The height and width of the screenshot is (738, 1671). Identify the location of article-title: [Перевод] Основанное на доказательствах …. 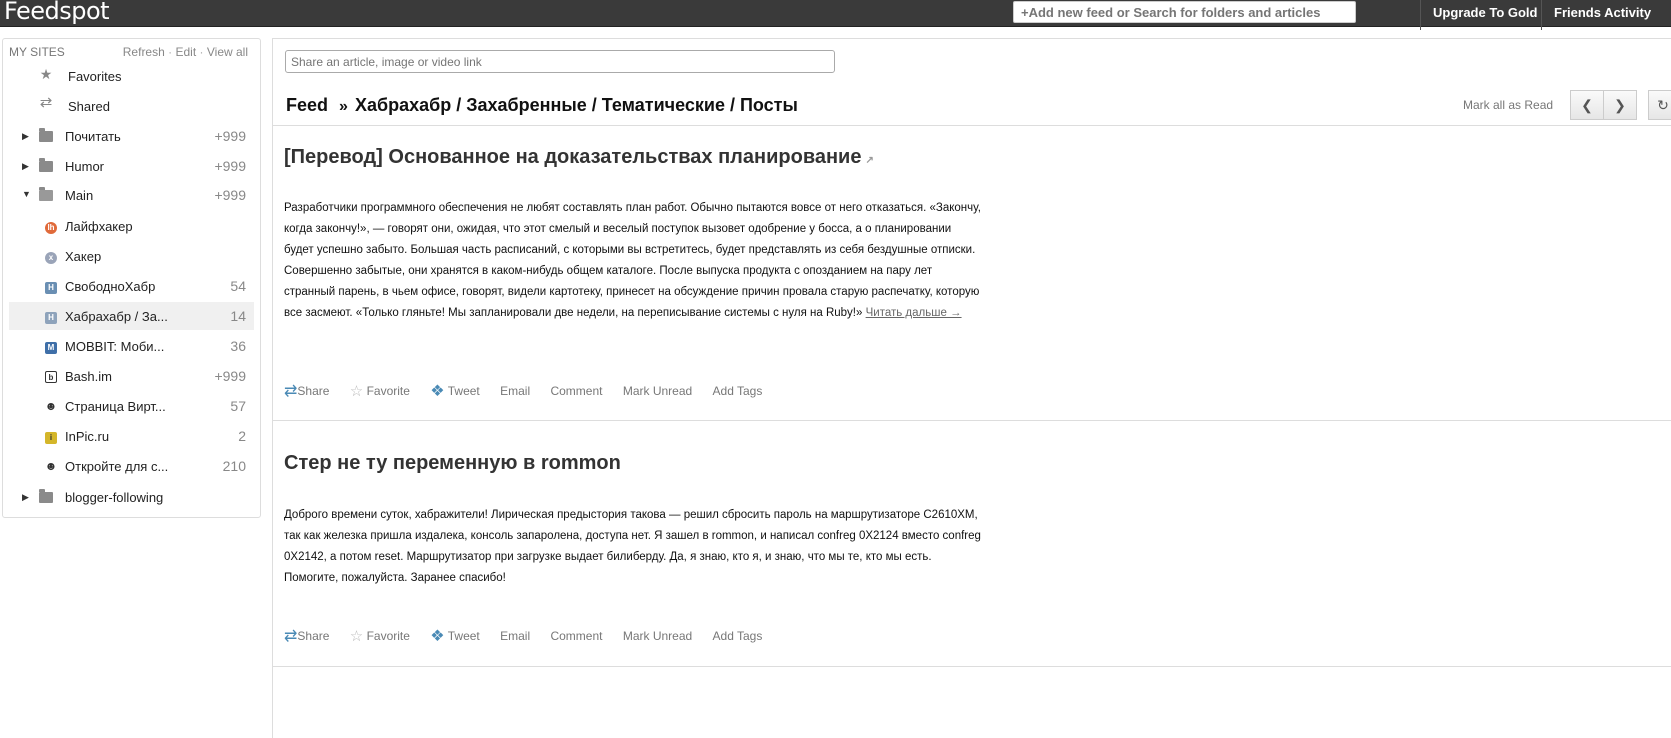
(579, 157).